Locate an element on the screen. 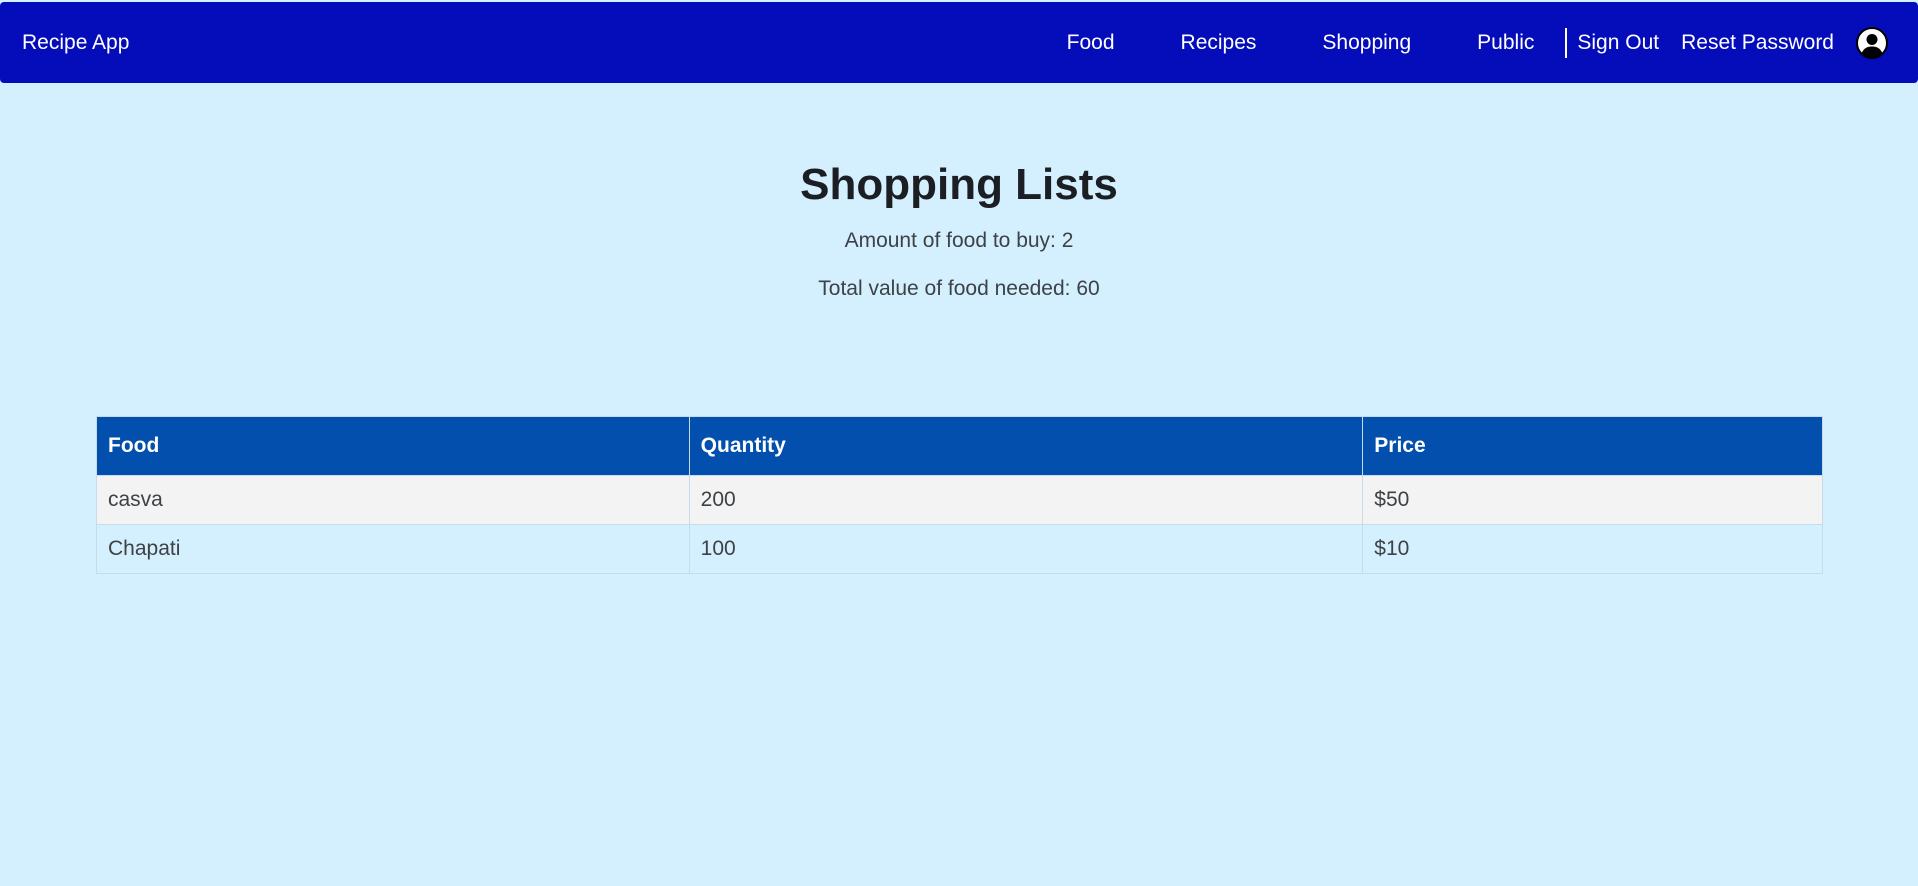 The width and height of the screenshot is (1918, 886). quantity-cell: 200 is located at coordinates (1026, 500).